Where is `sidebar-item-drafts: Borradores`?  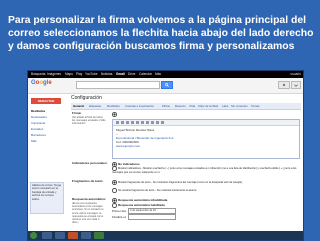 sidebar-item-drafts: Borradores is located at coordinates (38, 135).